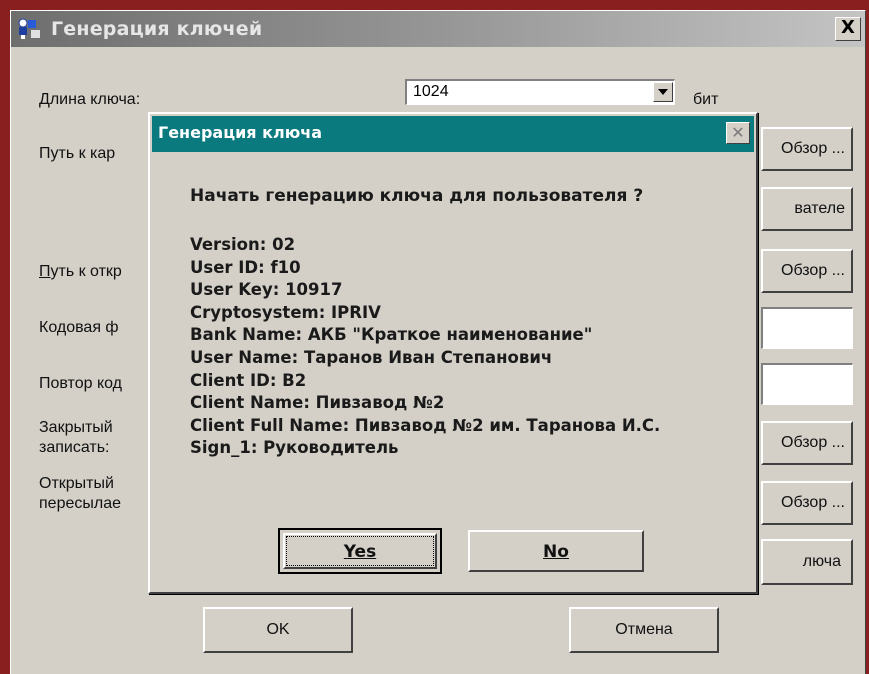 The width and height of the screenshot is (869, 674). Describe the element at coordinates (453, 134) in the screenshot. I see `dialog-titlebar: Генерация ключа ✕` at that location.